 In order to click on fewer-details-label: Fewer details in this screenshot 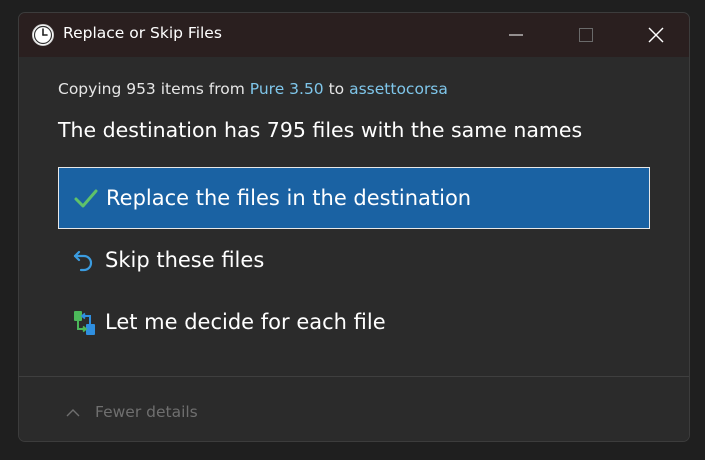, I will do `click(146, 412)`.